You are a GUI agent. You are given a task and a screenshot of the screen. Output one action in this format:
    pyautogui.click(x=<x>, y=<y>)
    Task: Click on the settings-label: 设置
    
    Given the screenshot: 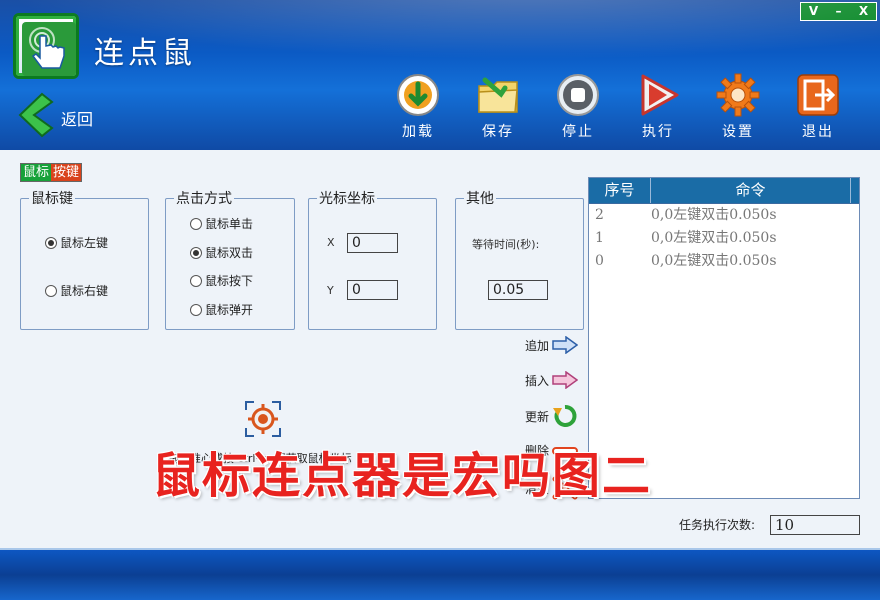 What is the action you would take?
    pyautogui.click(x=738, y=132)
    